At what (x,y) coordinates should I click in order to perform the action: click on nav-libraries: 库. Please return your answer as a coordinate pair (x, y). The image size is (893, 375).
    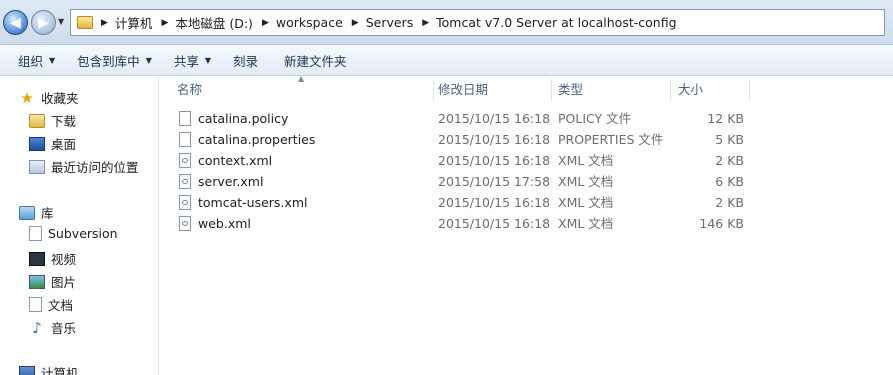
    Looking at the image, I should click on (36, 212).